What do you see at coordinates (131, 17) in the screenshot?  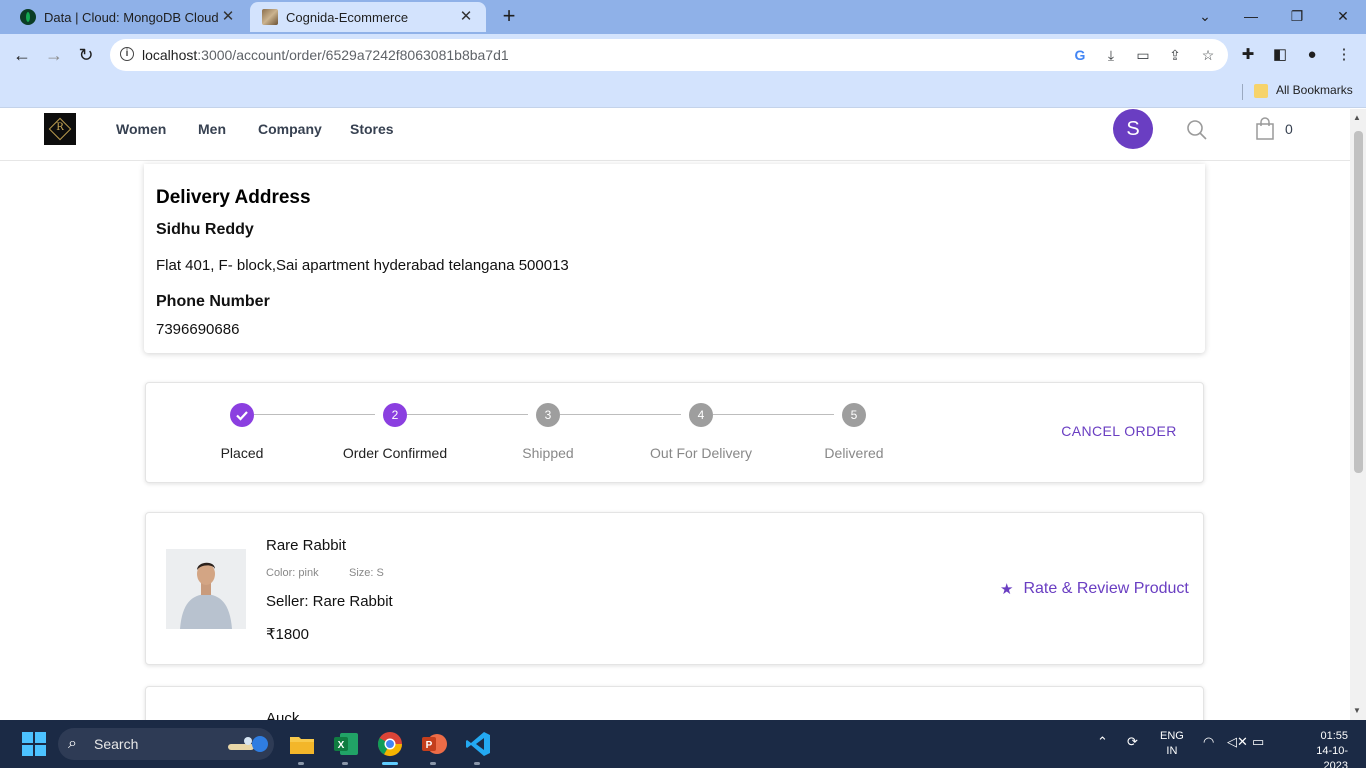 I see `tab-title: Data | Cloud: MongoDB Cloud` at bounding box center [131, 17].